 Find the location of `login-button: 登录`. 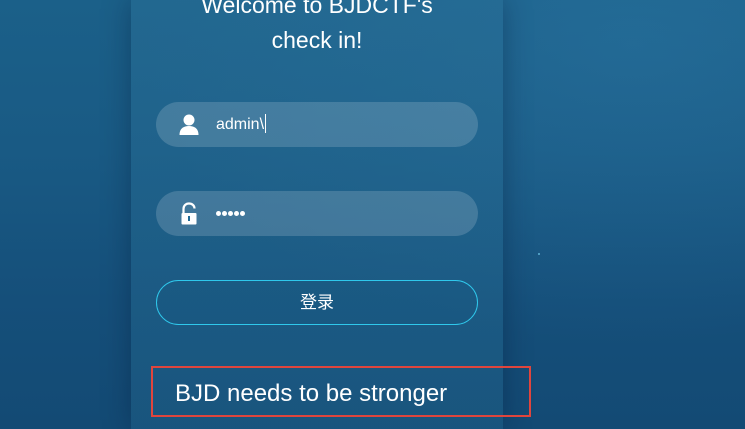

login-button: 登录 is located at coordinates (317, 302).